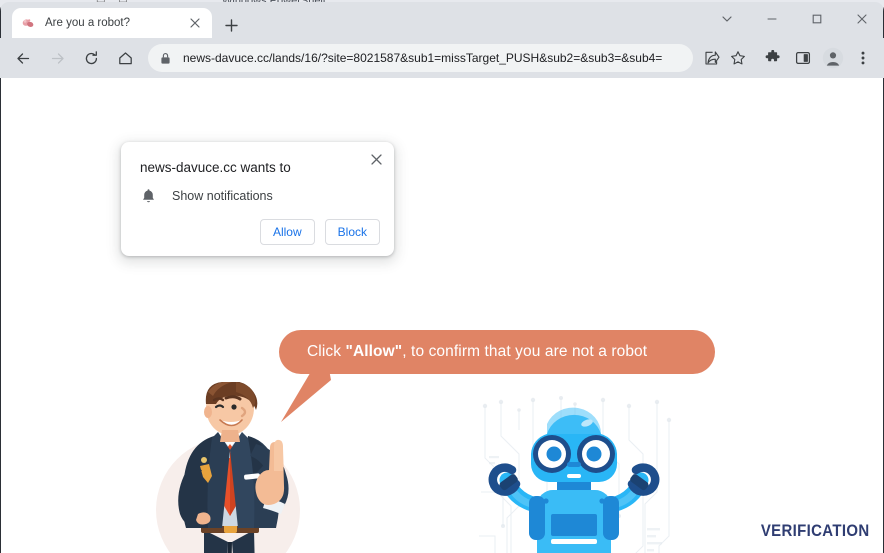 This screenshot has width=884, height=553. I want to click on permission-label: Show notifications, so click(222, 196).